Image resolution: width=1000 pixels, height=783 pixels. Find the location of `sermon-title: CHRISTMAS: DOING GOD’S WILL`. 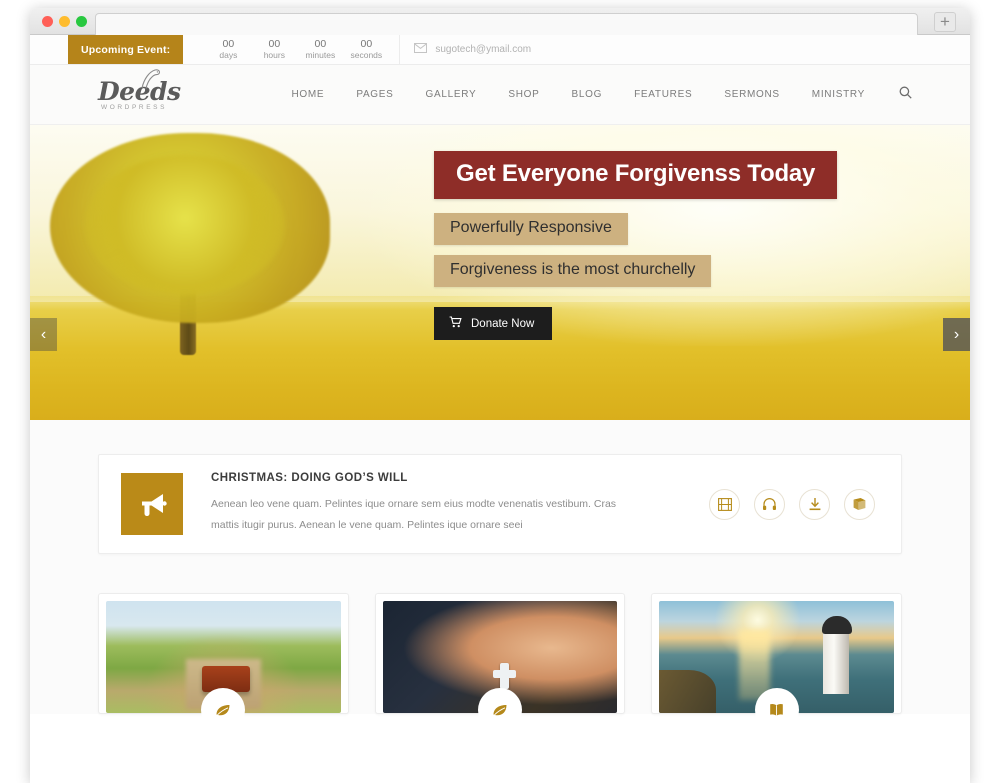

sermon-title: CHRISTMAS: DOING GOD’S WILL is located at coordinates (309, 478).